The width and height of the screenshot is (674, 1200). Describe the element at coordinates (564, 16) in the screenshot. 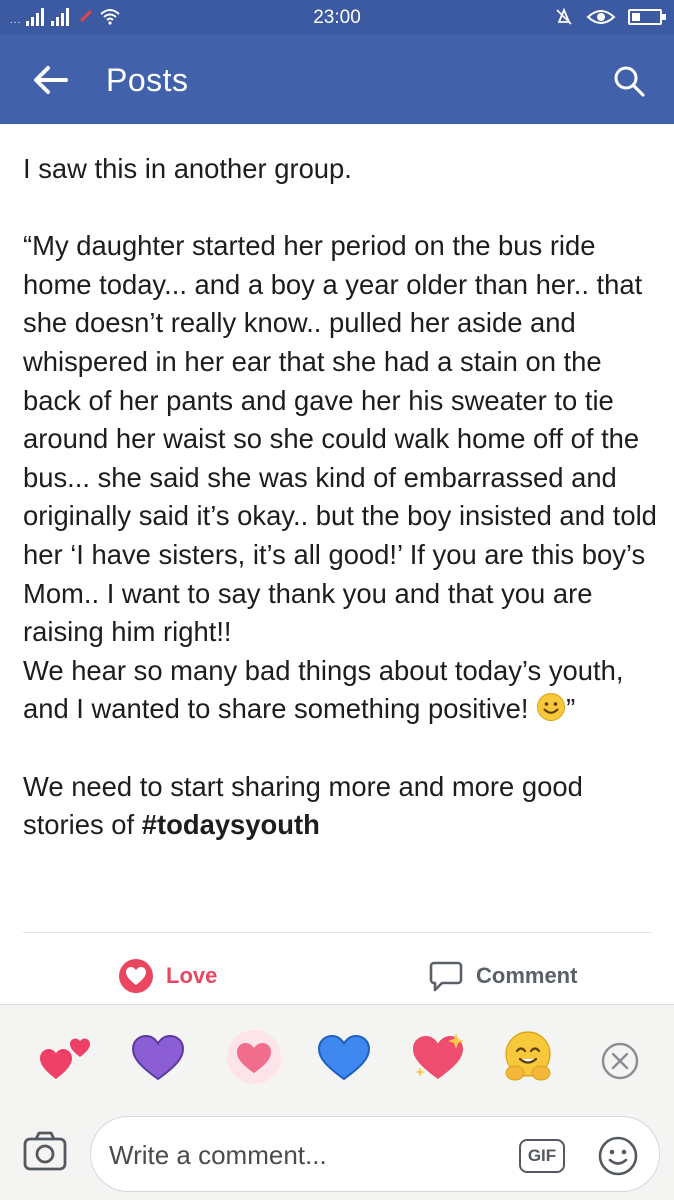

I see `alarm-off-icon` at that location.